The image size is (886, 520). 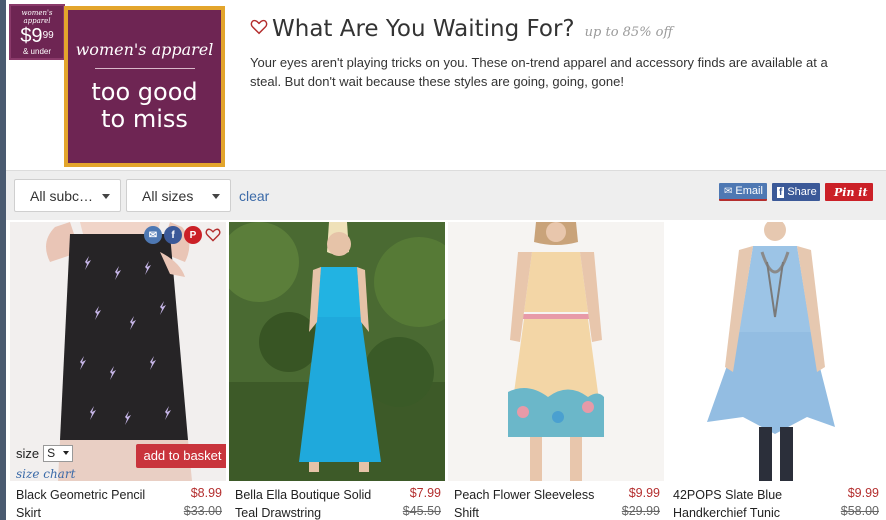 What do you see at coordinates (202, 511) in the screenshot?
I see `product-original-price: $33.00` at bounding box center [202, 511].